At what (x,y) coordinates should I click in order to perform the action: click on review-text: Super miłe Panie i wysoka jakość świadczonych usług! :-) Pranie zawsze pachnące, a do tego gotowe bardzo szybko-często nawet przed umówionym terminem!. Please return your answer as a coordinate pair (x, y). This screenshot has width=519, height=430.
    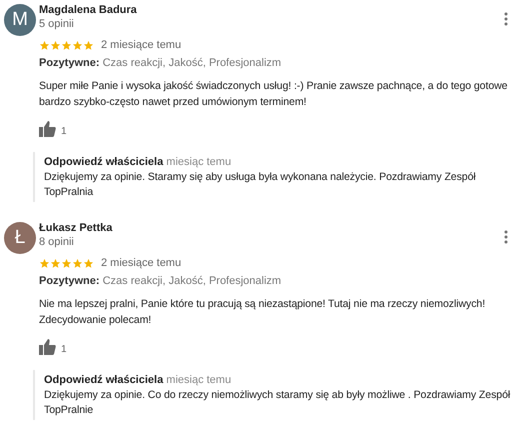
    Looking at the image, I should click on (273, 94).